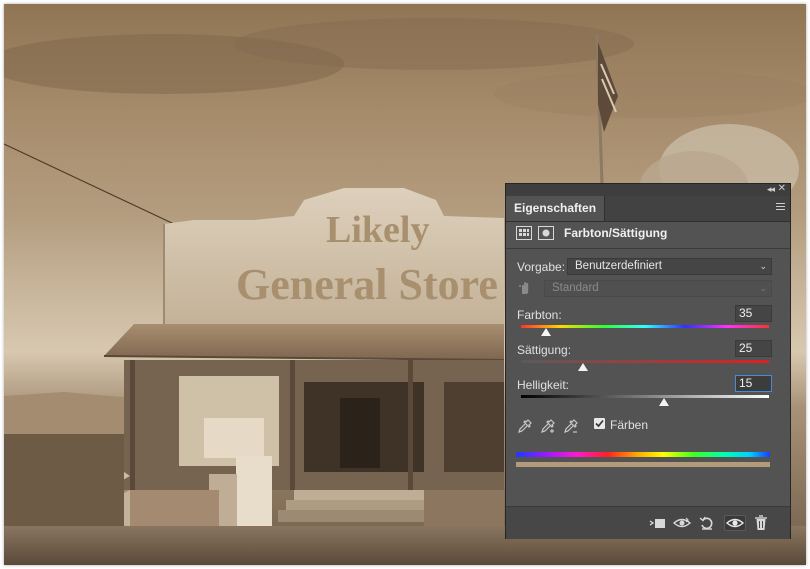 The height and width of the screenshot is (569, 810). What do you see at coordinates (525, 288) in the screenshot?
I see `targeted-adjustment-hand-icon` at bounding box center [525, 288].